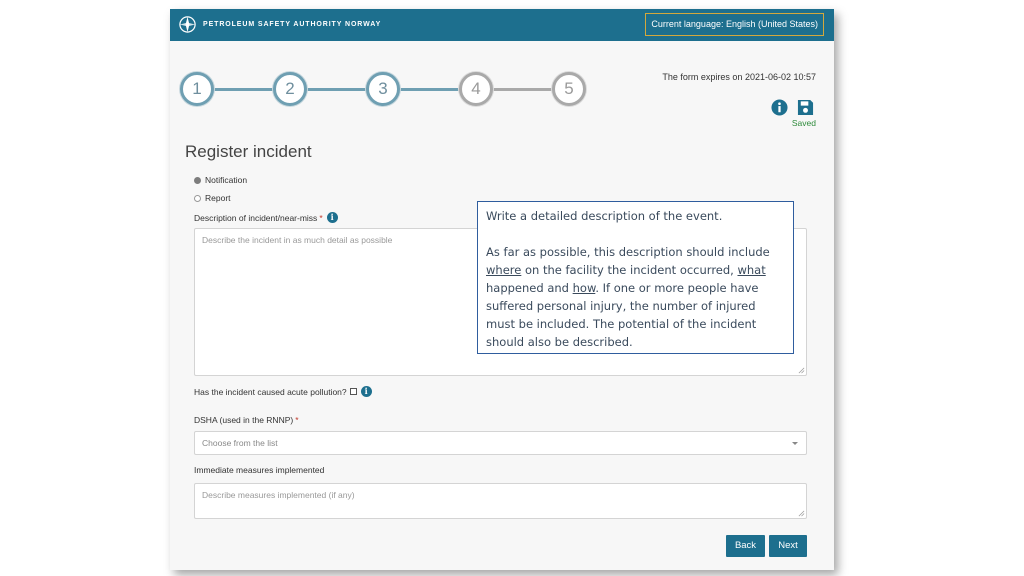  Describe the element at coordinates (278, 495) in the screenshot. I see `measures-placeholder: Describe measures implemented (if any)` at that location.